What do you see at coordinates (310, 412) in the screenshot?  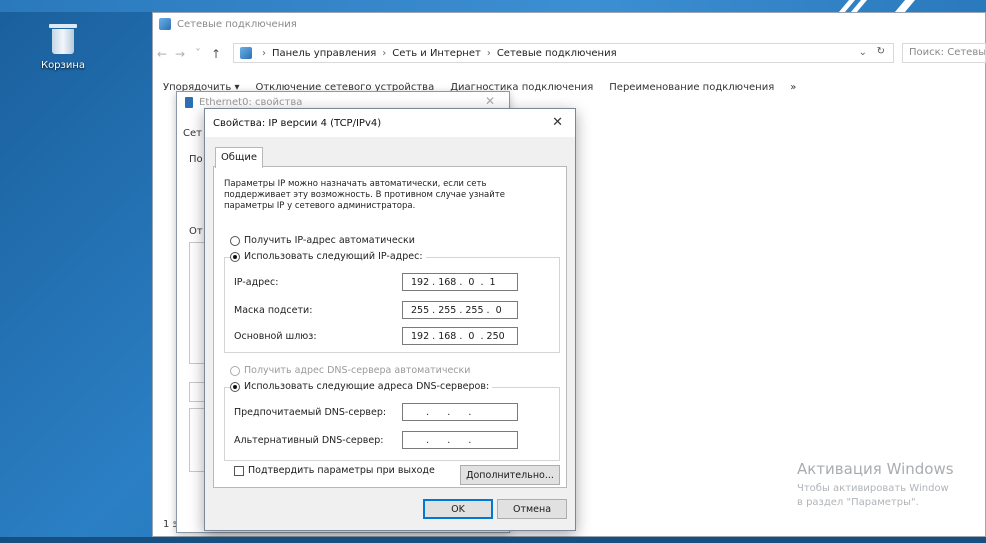 I see `preferred-dns-label: Предпочитаемый DNS-сервер:` at bounding box center [310, 412].